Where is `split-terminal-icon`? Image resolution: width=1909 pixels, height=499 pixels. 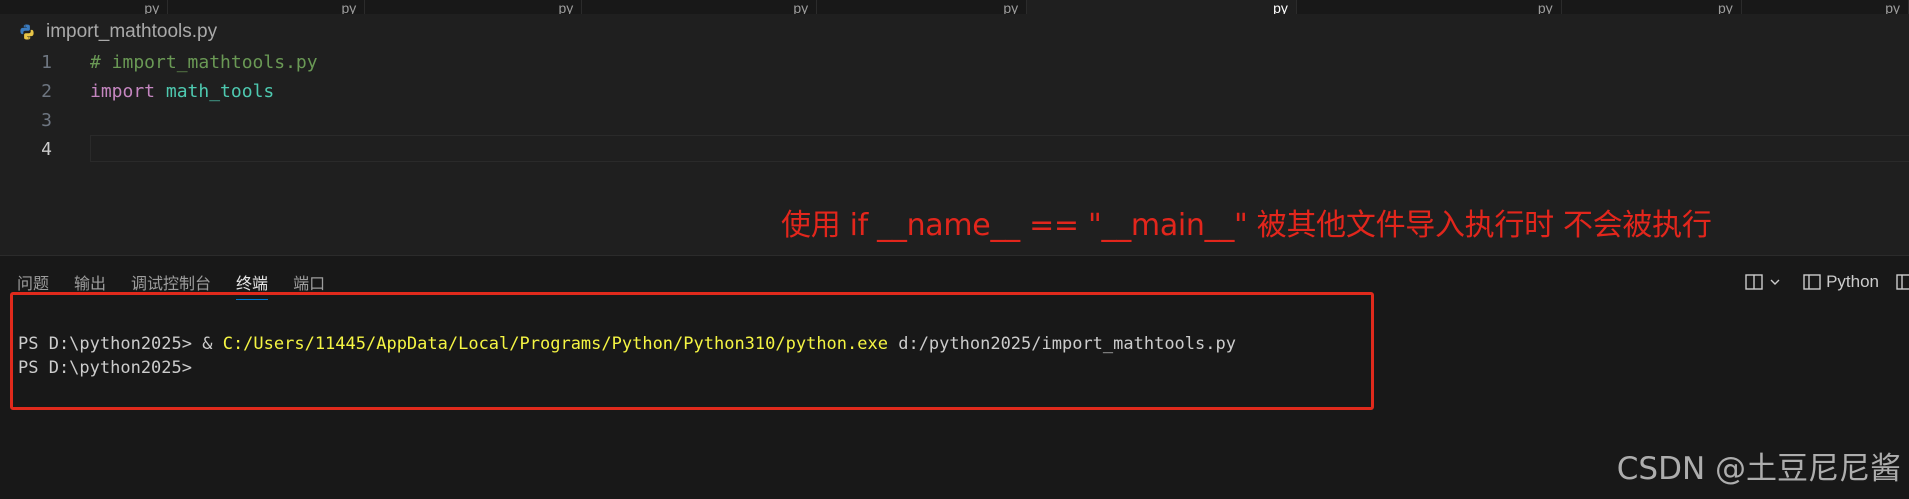 split-terminal-icon is located at coordinates (1754, 282).